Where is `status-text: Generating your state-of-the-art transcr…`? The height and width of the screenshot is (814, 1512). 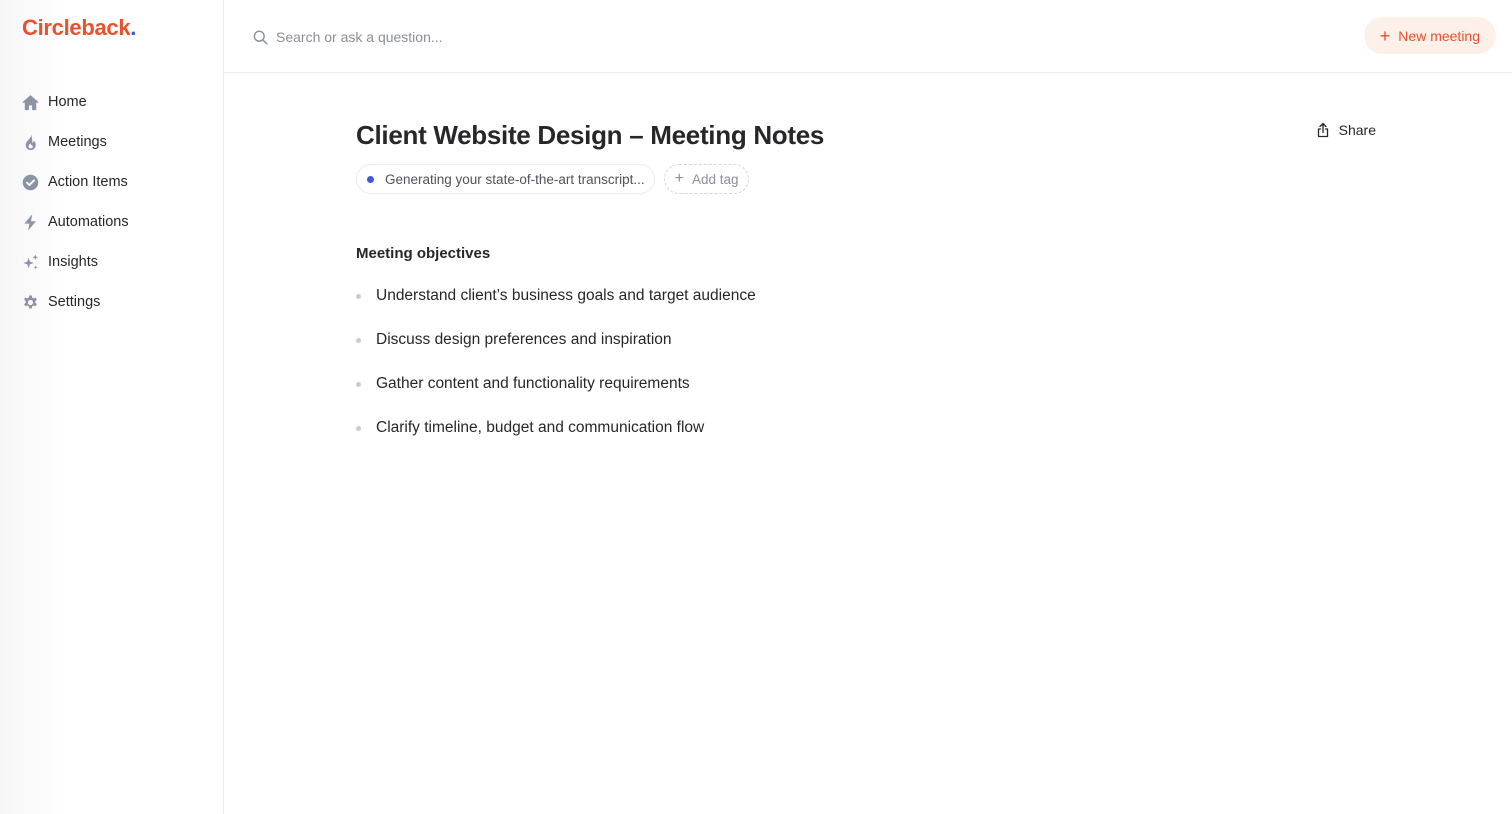
status-text: Generating your state-of-the-art transcr… is located at coordinates (515, 179).